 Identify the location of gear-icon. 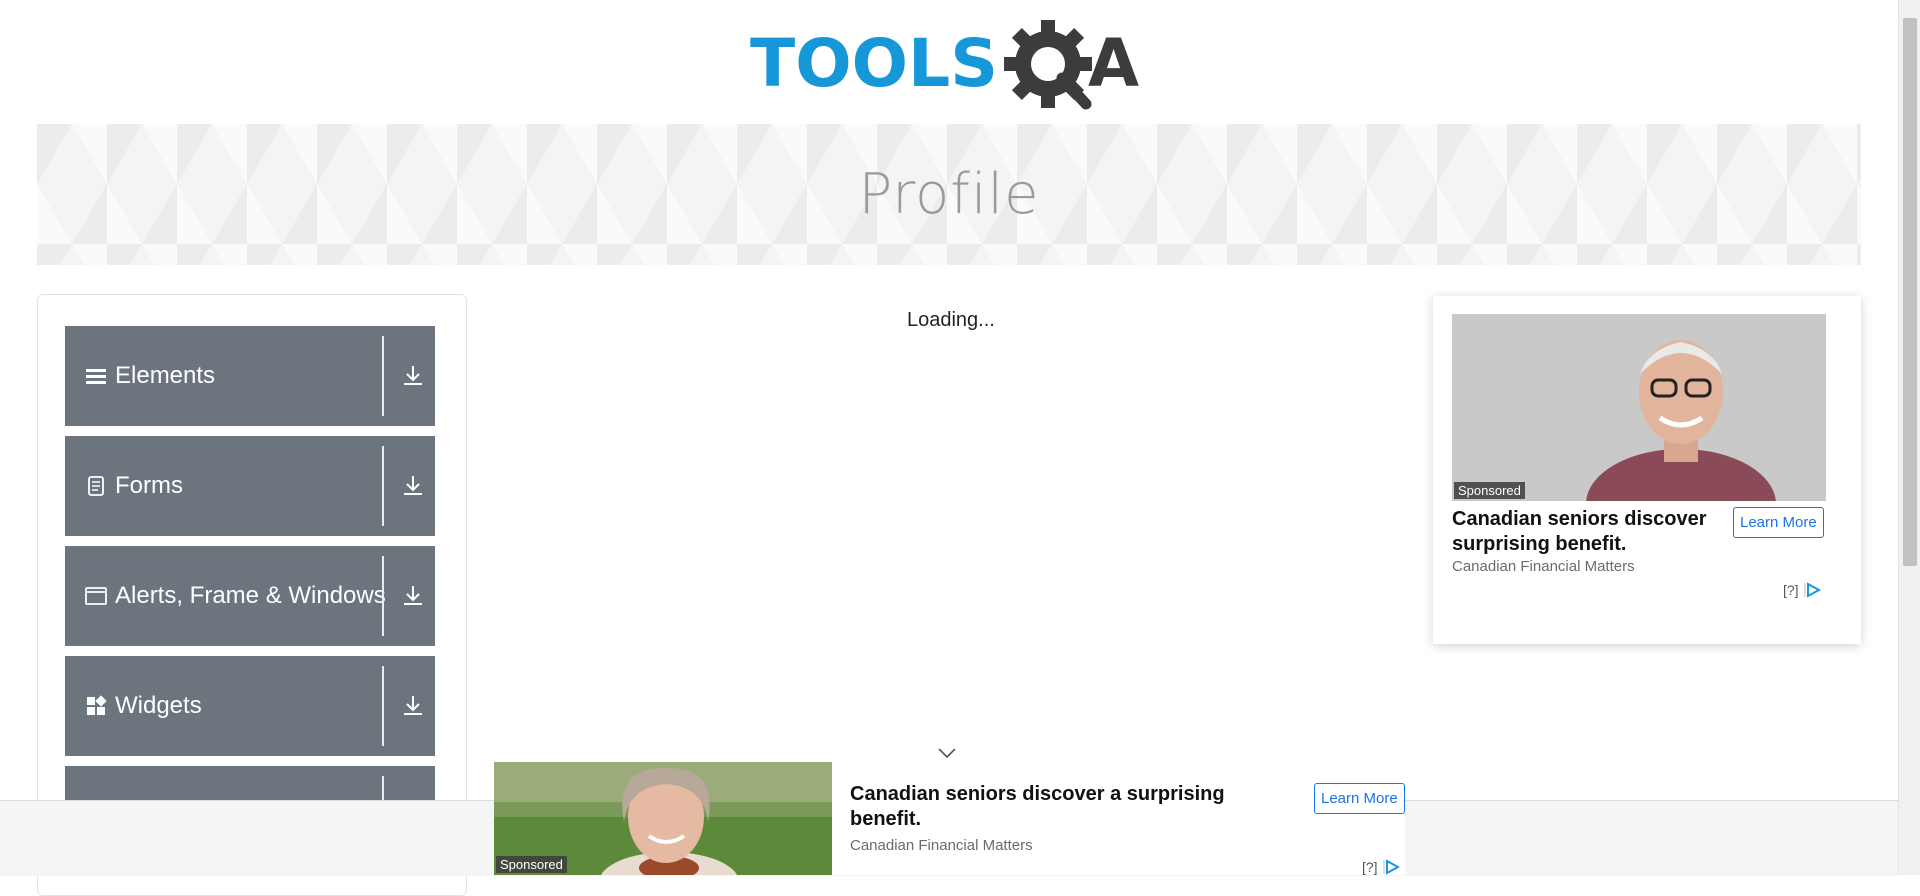
(1048, 65).